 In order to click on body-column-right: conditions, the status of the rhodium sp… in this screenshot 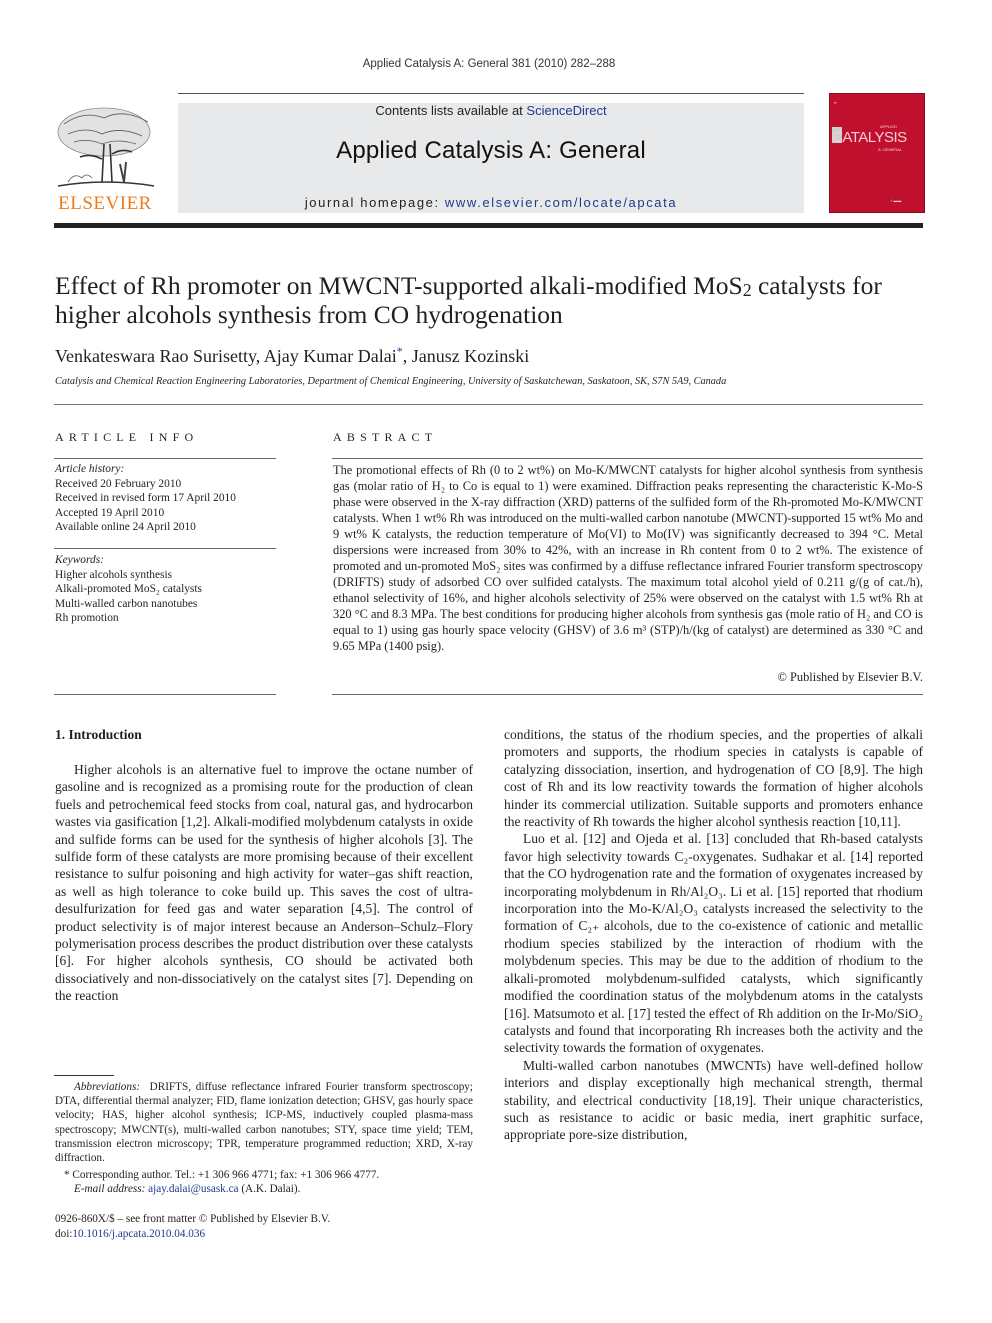, I will do `click(713, 935)`.